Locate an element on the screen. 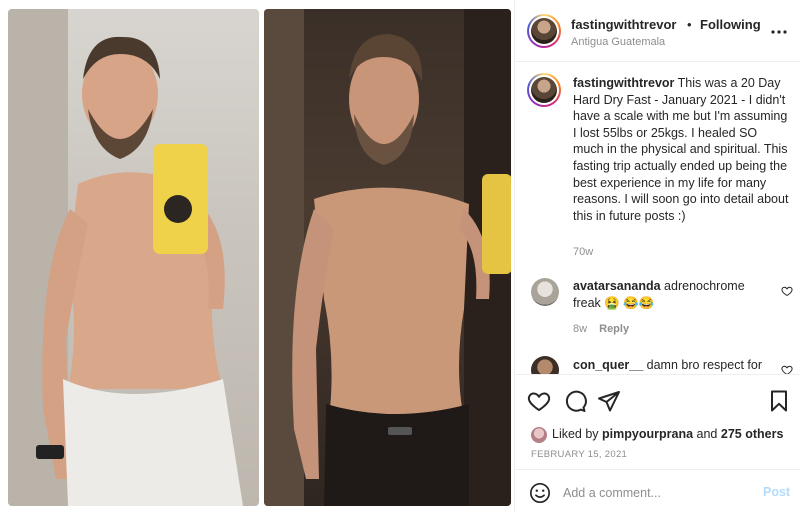 This screenshot has height=513, width=800. likes-summary: Liked by pimpyourprana and 275 others is located at coordinates (667, 434).